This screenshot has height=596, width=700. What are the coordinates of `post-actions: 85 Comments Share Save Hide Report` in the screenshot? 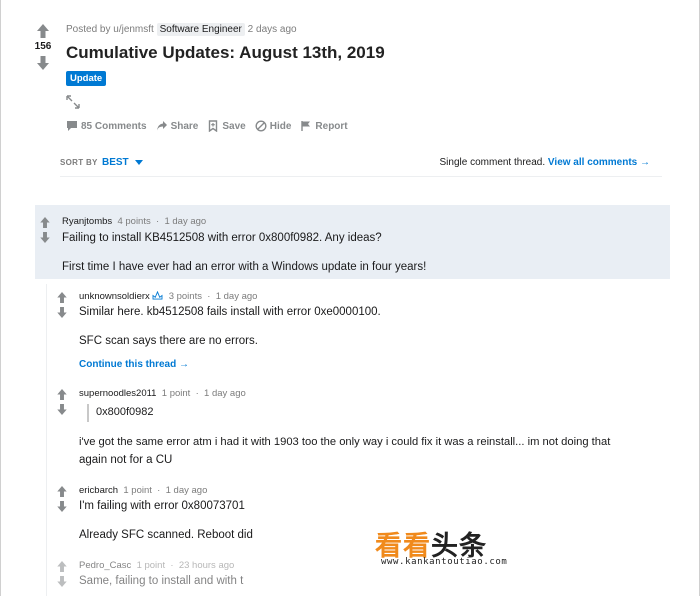 It's located at (207, 126).